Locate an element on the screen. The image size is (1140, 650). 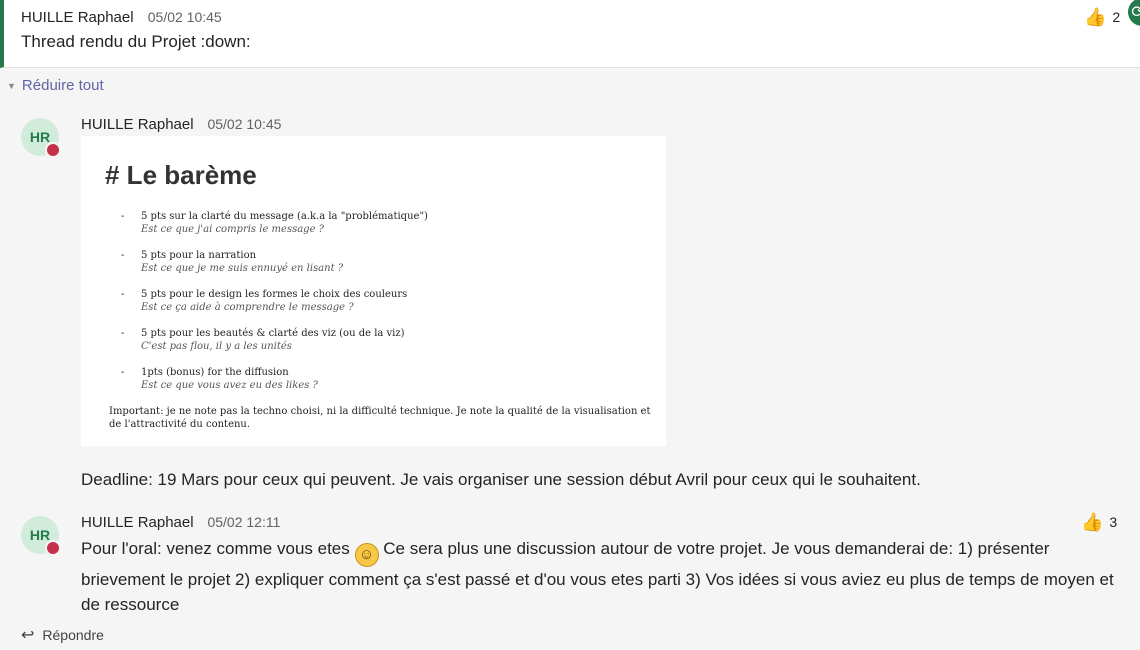
reply-arrow-icon: ↩ is located at coordinates (28, 635).